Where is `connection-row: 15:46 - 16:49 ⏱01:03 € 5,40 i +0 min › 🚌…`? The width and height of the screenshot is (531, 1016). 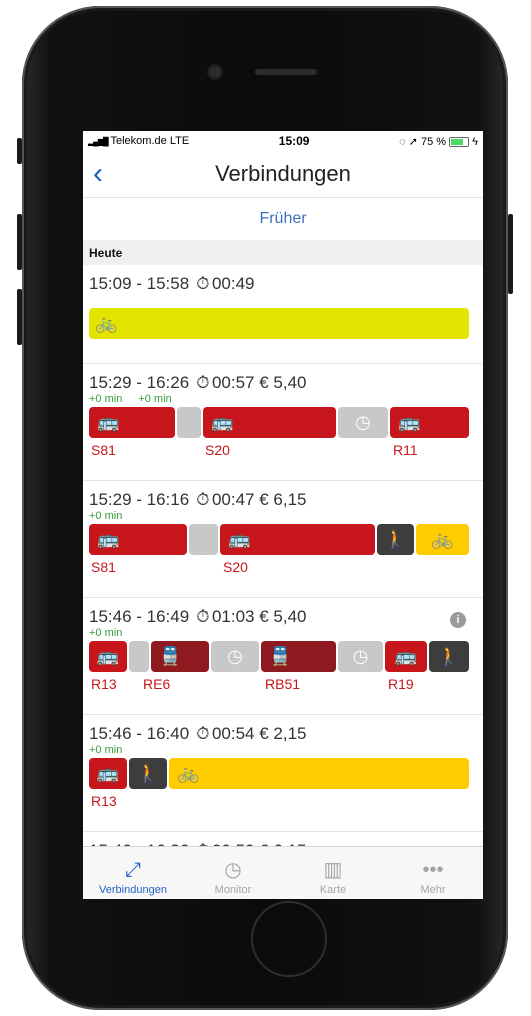
connection-row: 15:46 - 16:49 ⏱01:03 € 5,40 i +0 min › 🚌… is located at coordinates (283, 656).